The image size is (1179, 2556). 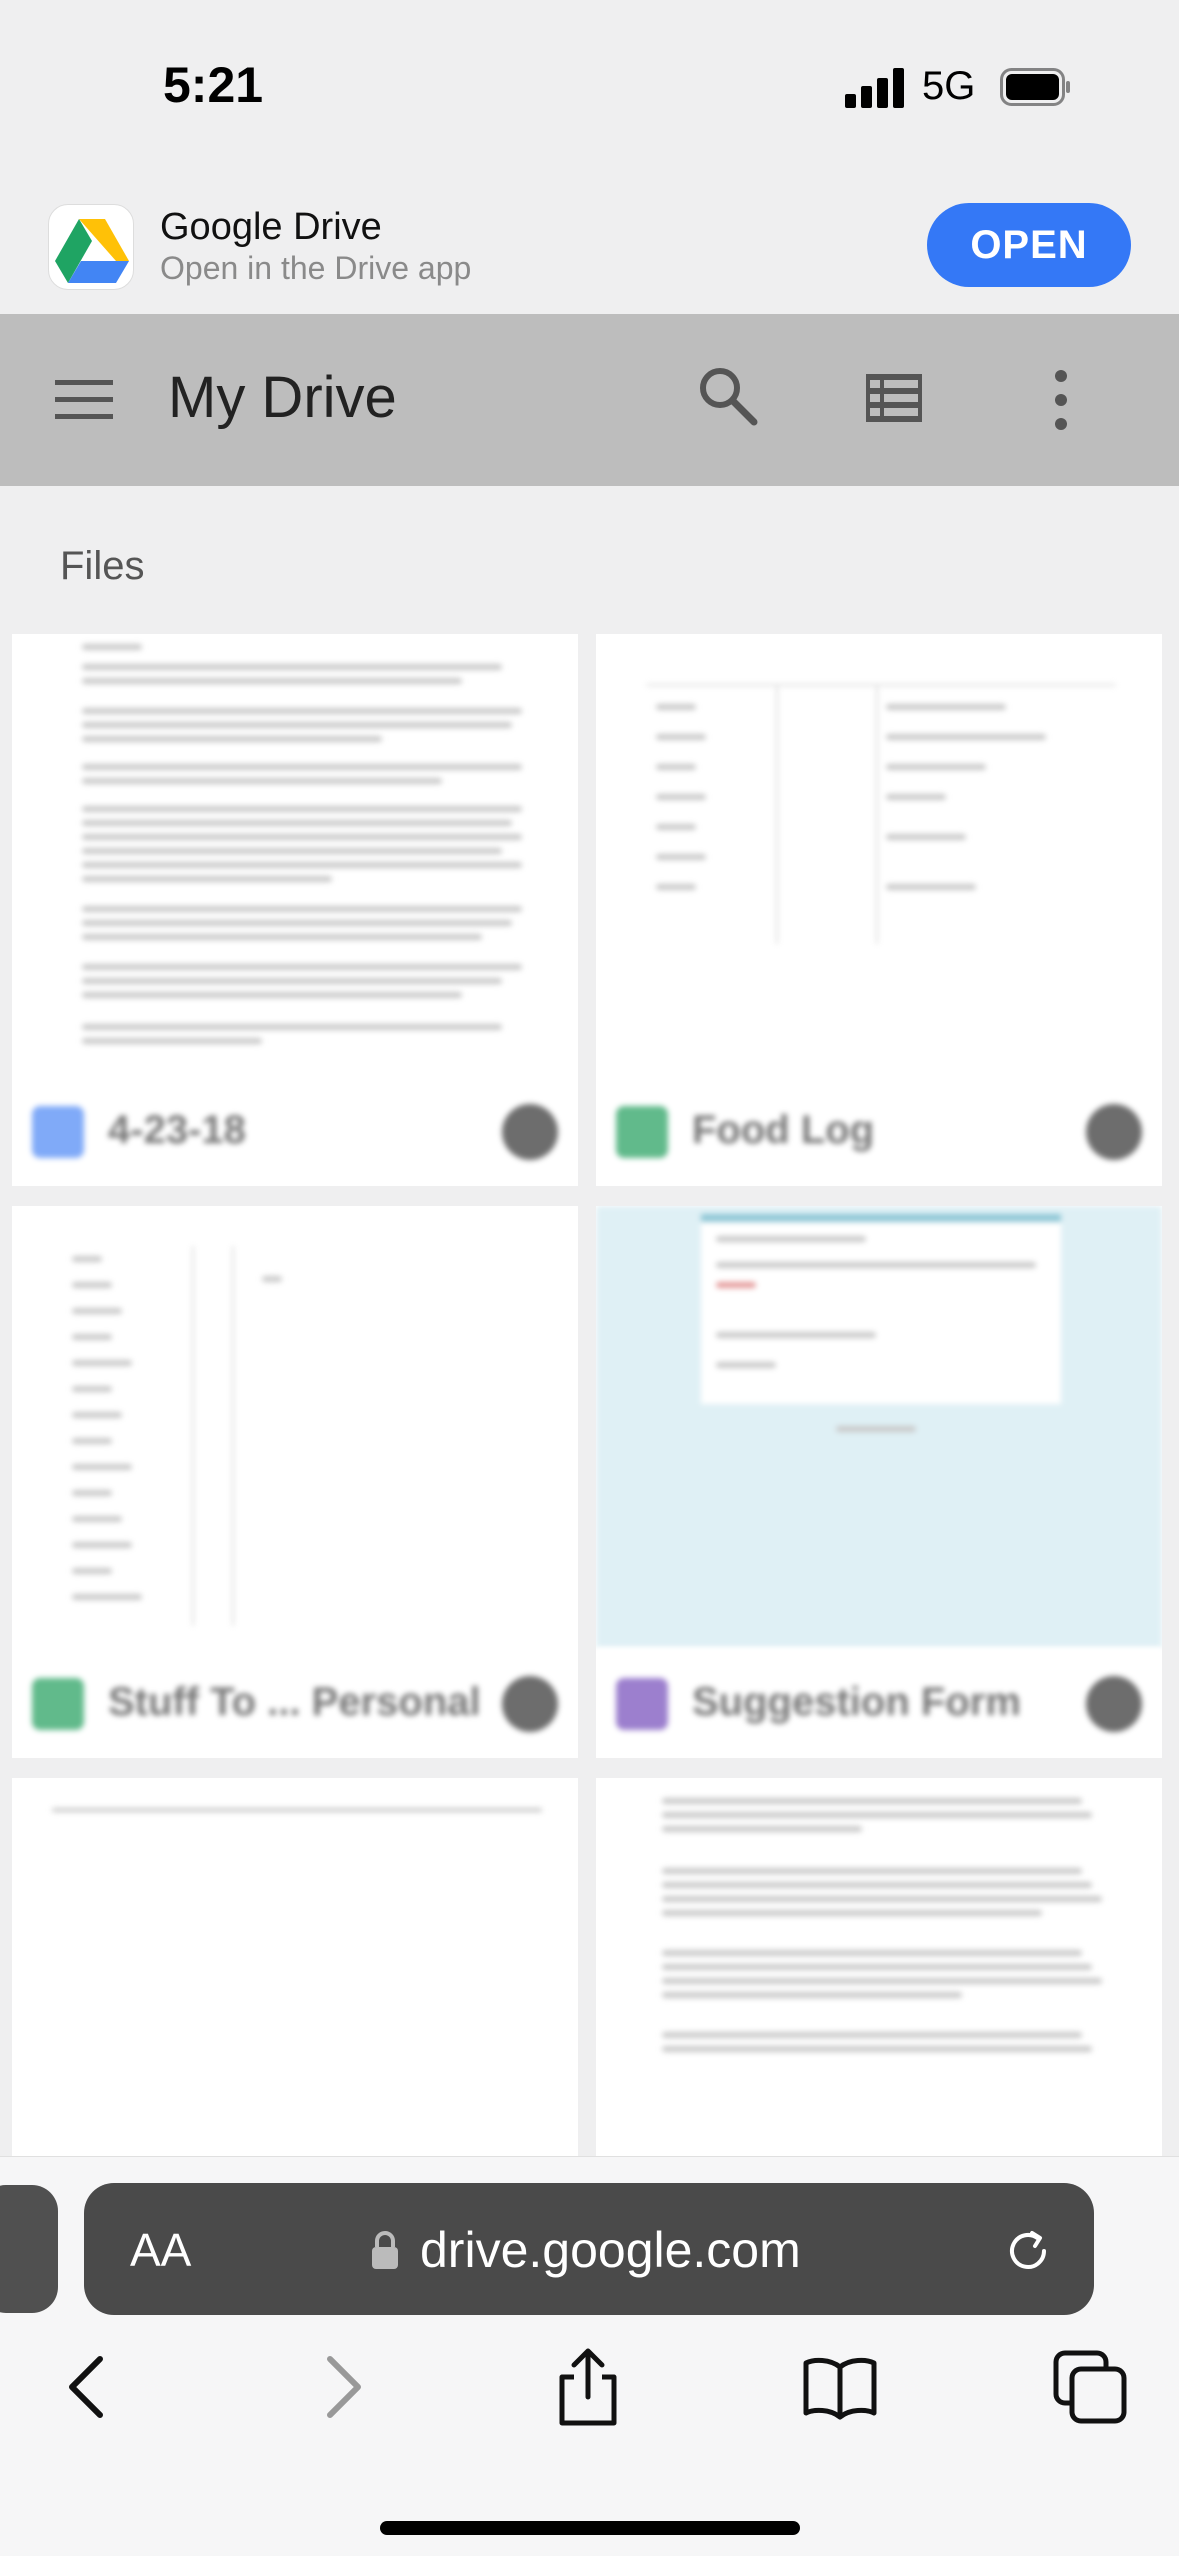 I want to click on tabs-icon, so click(x=1090, y=2387).